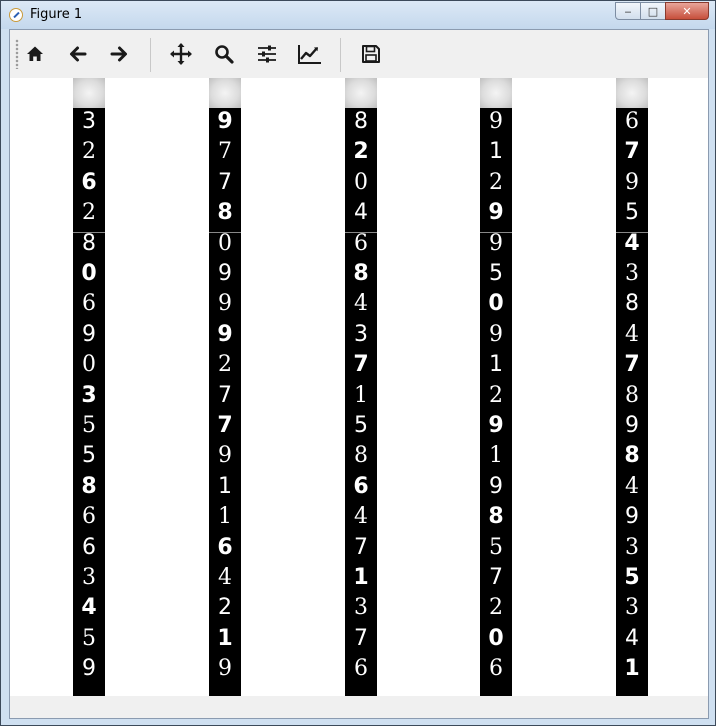 Image resolution: width=716 pixels, height=726 pixels. I want to click on close-icon: ✕, so click(687, 11).